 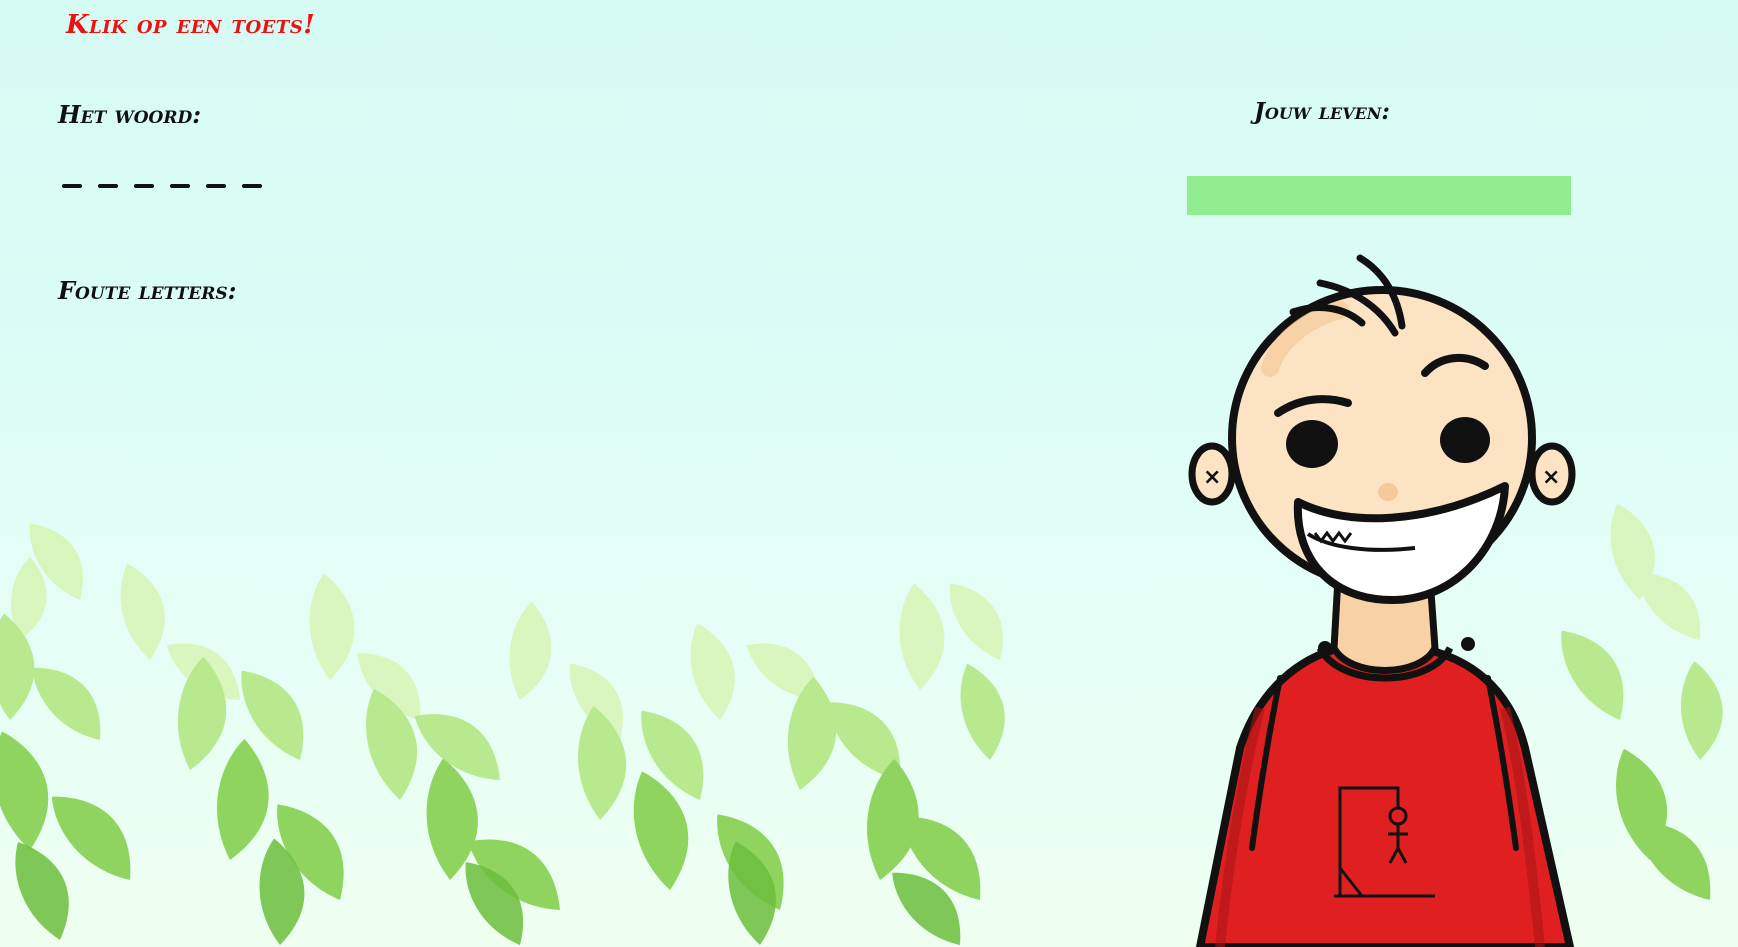 I want to click on right-eye, so click(x=1465, y=440).